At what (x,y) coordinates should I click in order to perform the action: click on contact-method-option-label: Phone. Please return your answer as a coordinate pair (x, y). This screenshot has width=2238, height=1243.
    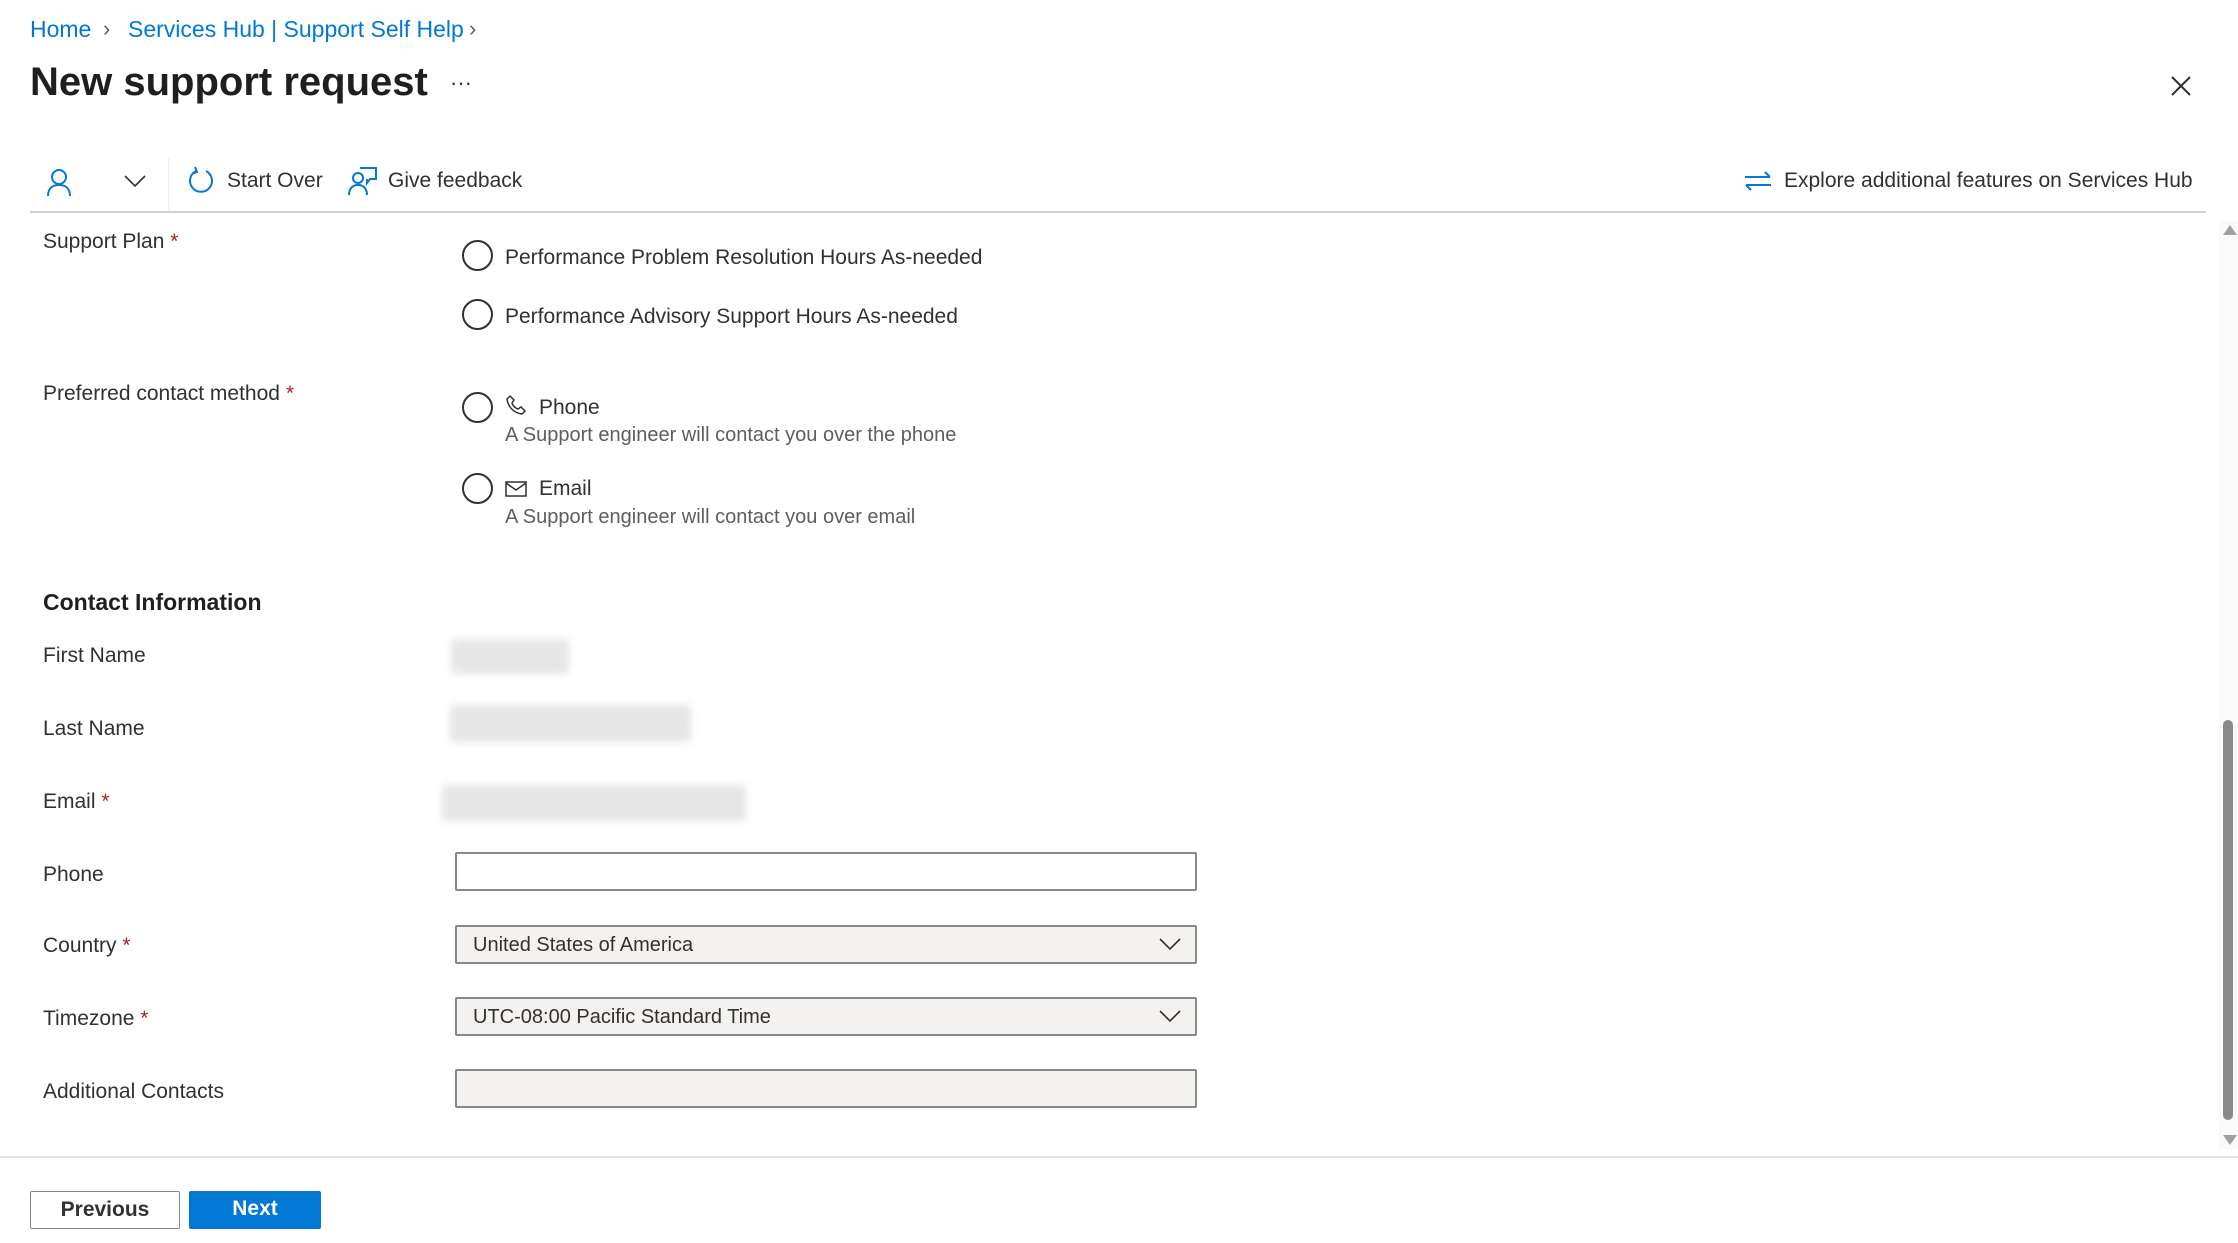
    Looking at the image, I should click on (569, 407).